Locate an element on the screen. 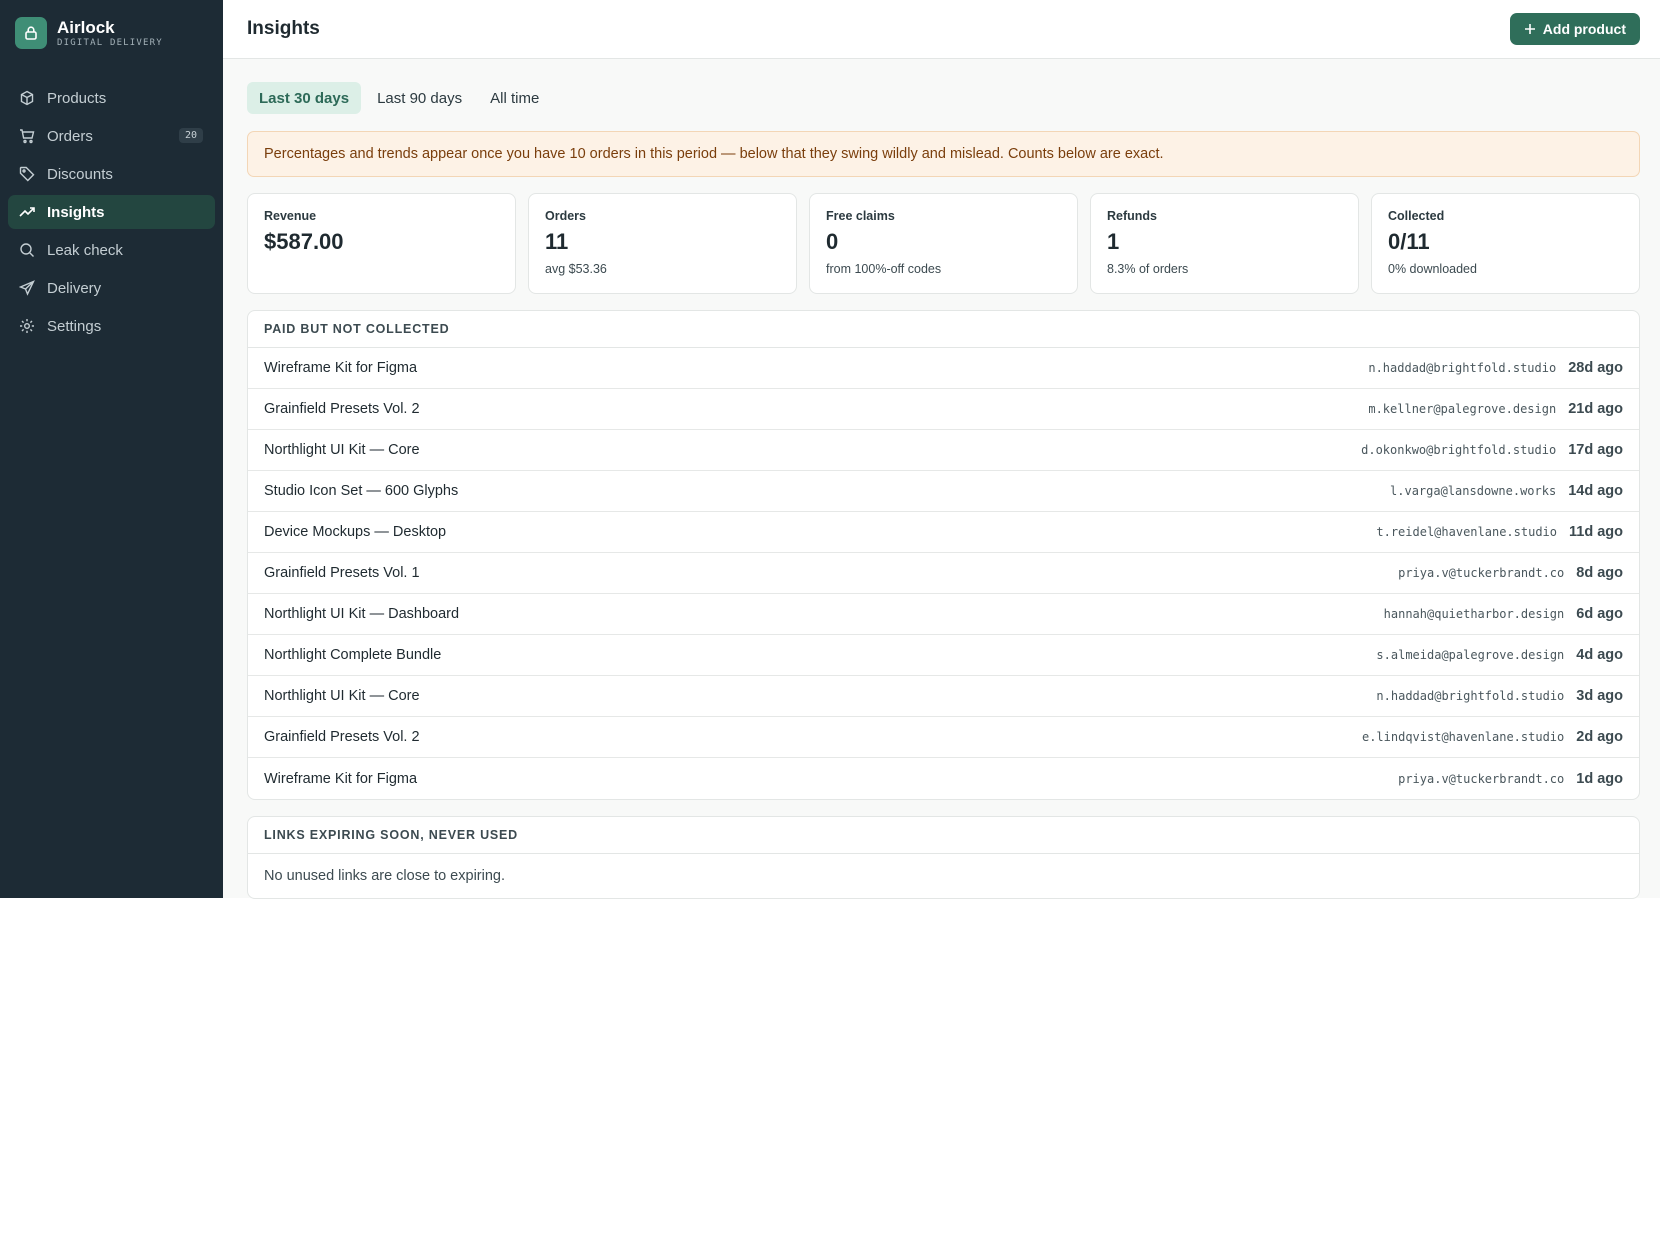 The image size is (1660, 1245). send-icon is located at coordinates (27, 288).